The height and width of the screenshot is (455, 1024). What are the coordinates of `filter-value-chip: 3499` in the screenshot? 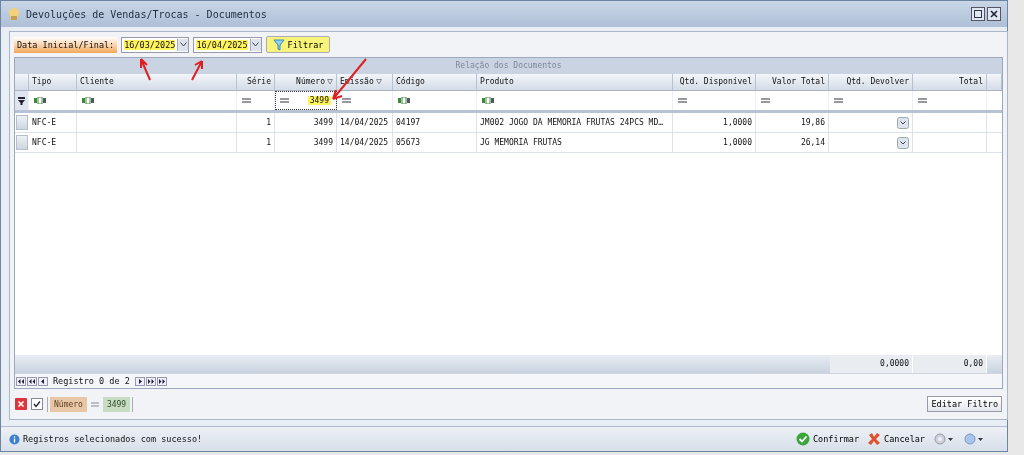 It's located at (116, 404).